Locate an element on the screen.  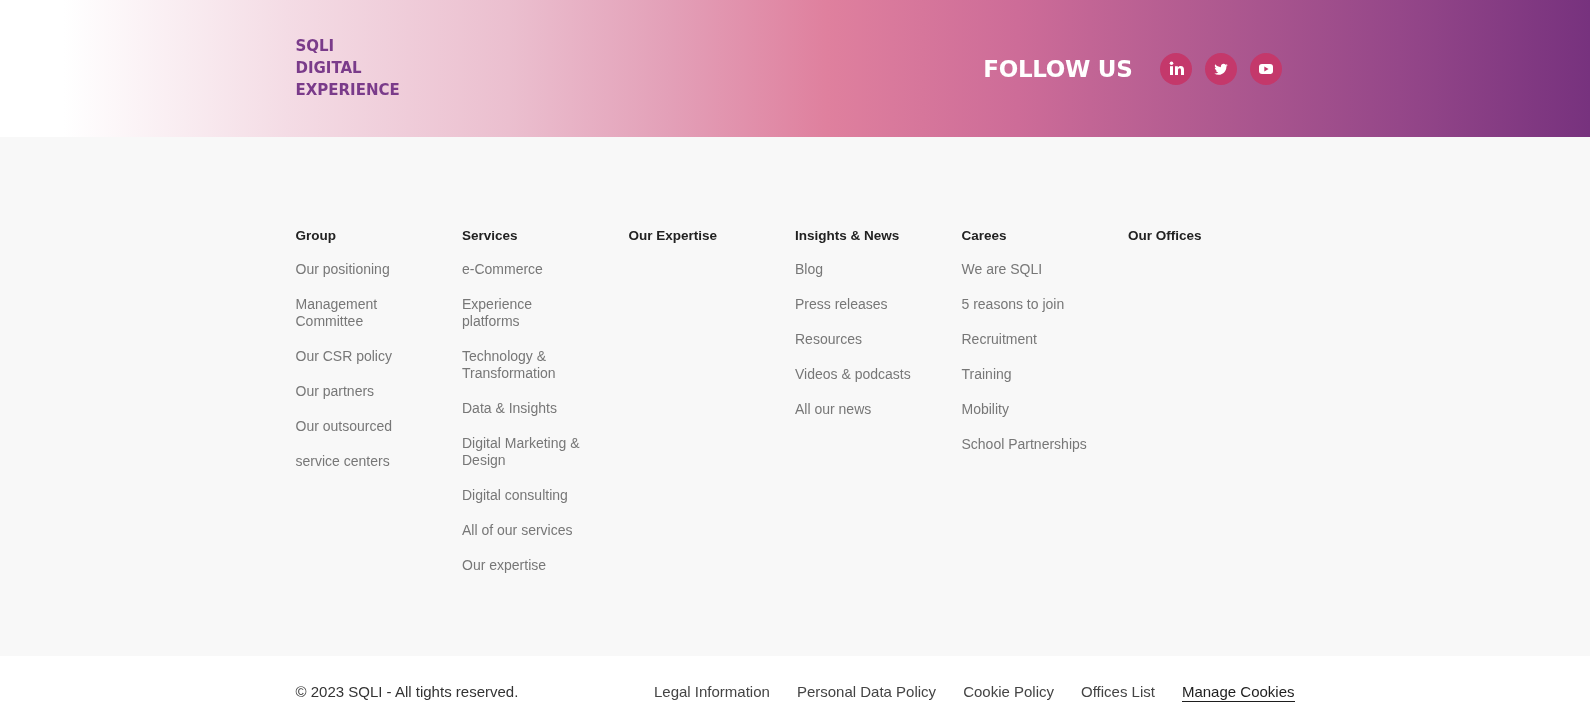
manage-cookies-button: Manage Cookies is located at coordinates (1238, 691).